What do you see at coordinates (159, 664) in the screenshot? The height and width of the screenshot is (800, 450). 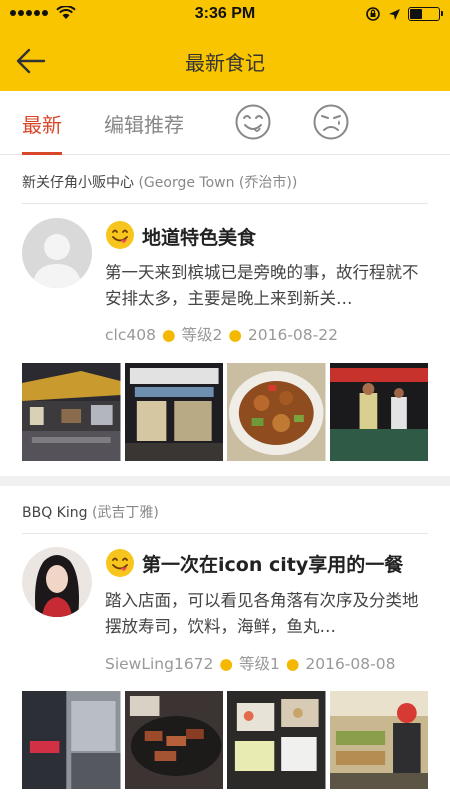 I see `author-name: SiewLing1672` at bounding box center [159, 664].